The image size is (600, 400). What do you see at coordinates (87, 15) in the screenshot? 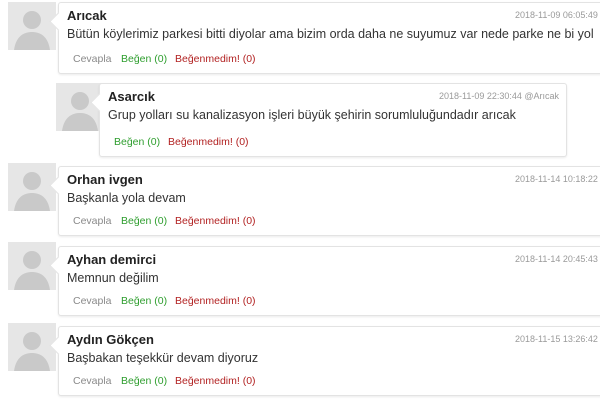
I see `comment-author: Arıcak` at bounding box center [87, 15].